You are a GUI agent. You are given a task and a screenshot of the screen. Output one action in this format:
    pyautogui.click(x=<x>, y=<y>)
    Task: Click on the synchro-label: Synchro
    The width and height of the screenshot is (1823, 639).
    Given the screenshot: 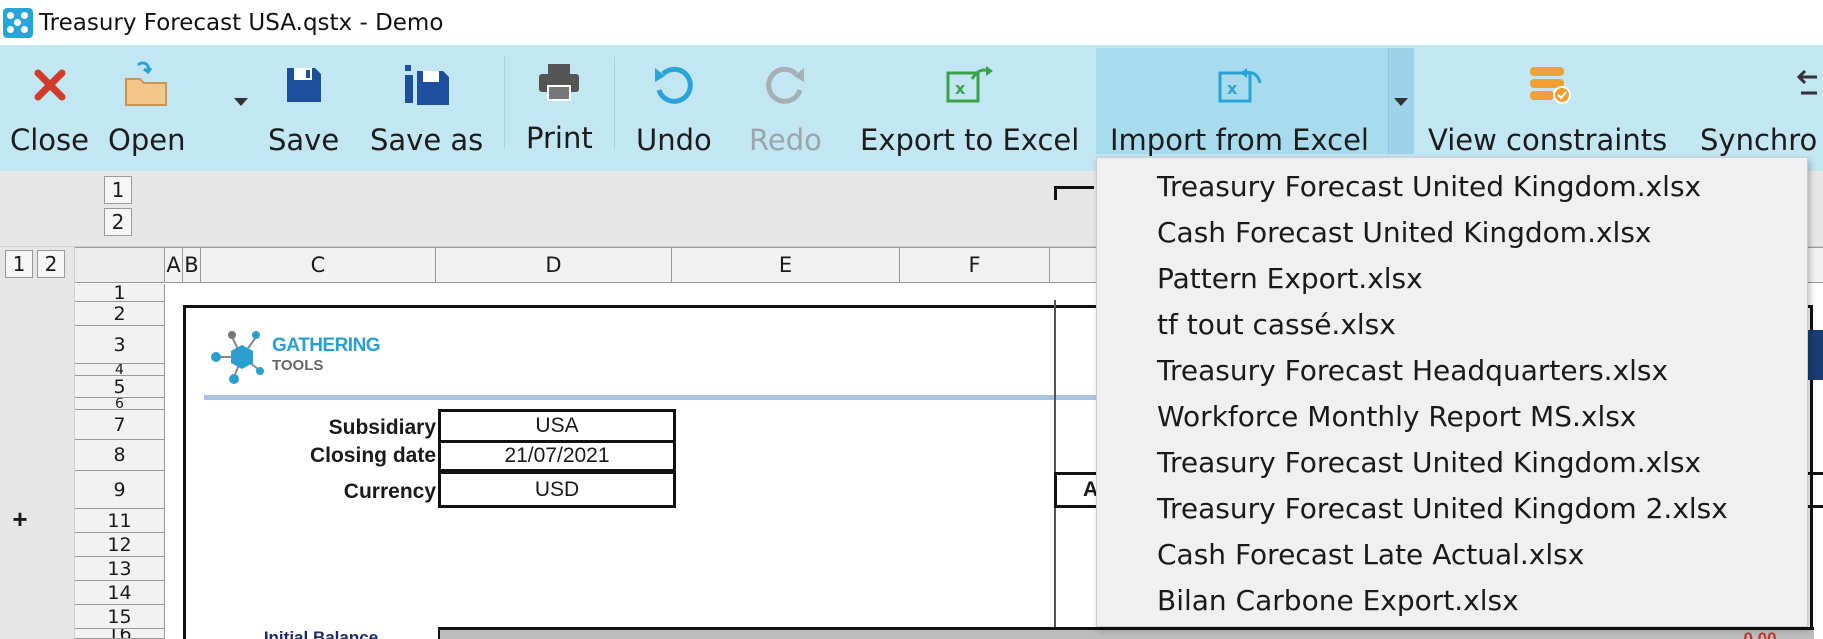 What is the action you would take?
    pyautogui.click(x=1759, y=140)
    